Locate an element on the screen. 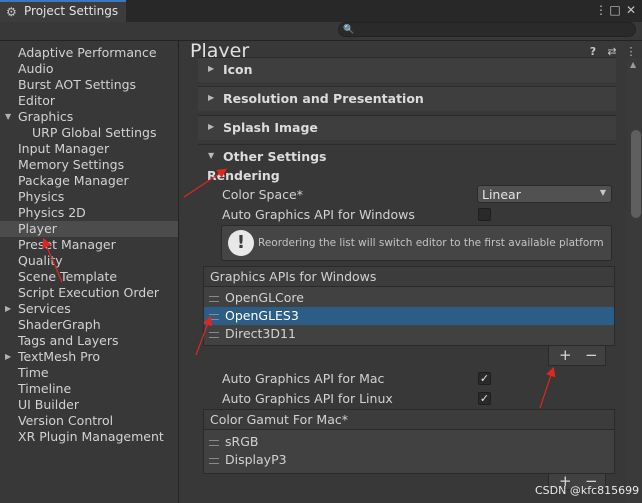  arrow-to-add-button is located at coordinates (547, 387).